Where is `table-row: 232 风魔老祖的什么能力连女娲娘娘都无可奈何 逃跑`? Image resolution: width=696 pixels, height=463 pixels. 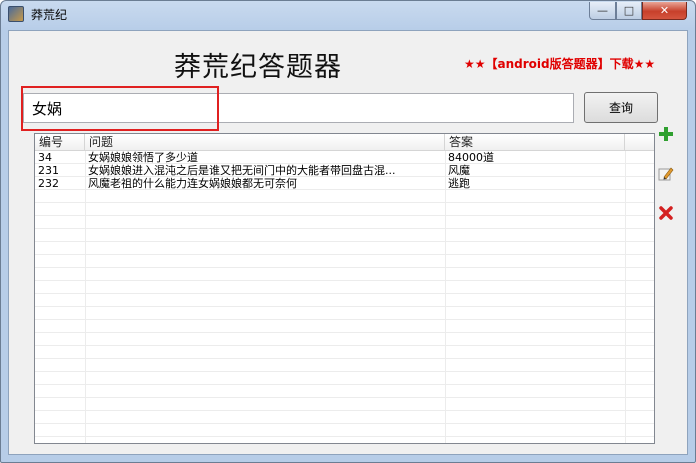
table-row: 232 风魔老祖的什么能力连女娲娘娘都无可奈何 逃跑 is located at coordinates (344, 183).